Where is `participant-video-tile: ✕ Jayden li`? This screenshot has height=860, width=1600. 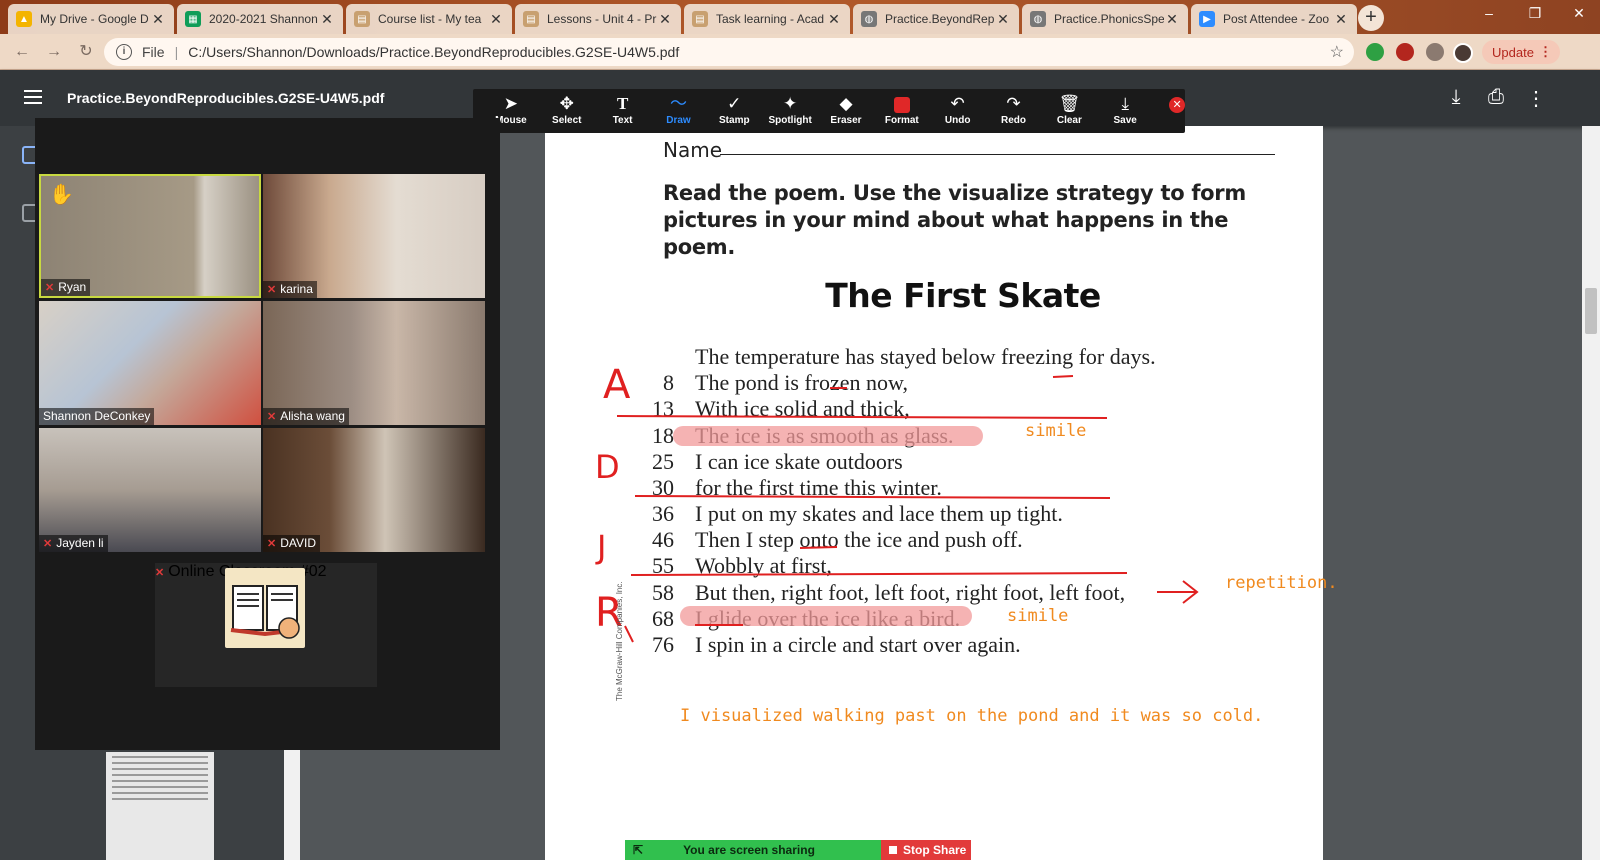 participant-video-tile: ✕ Jayden li is located at coordinates (150, 490).